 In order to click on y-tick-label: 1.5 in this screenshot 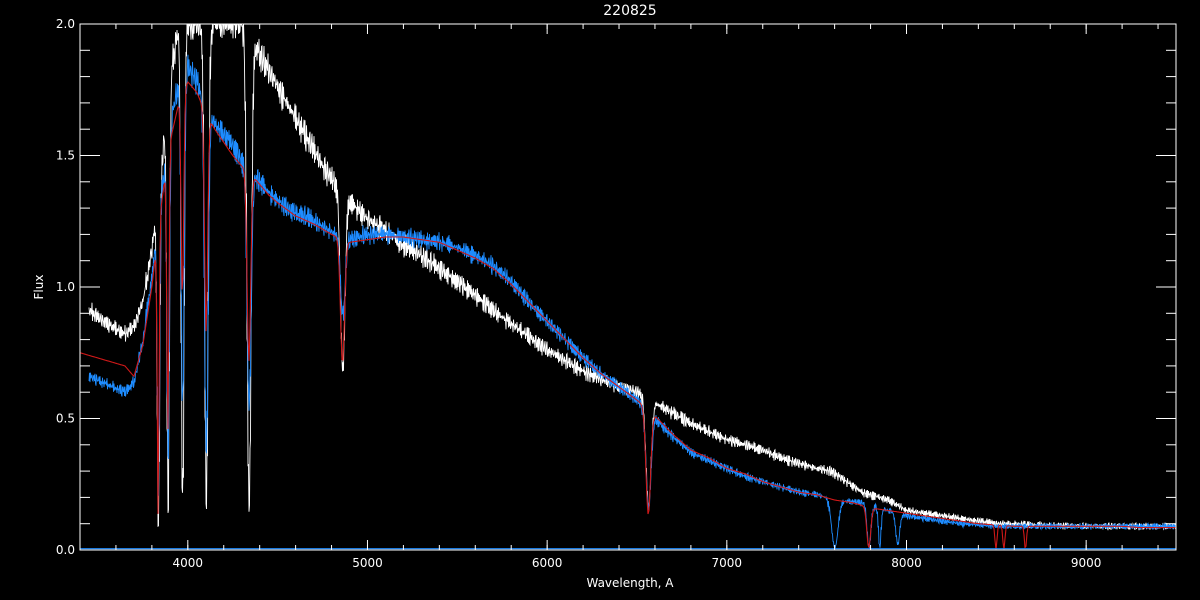, I will do `click(65, 156)`.